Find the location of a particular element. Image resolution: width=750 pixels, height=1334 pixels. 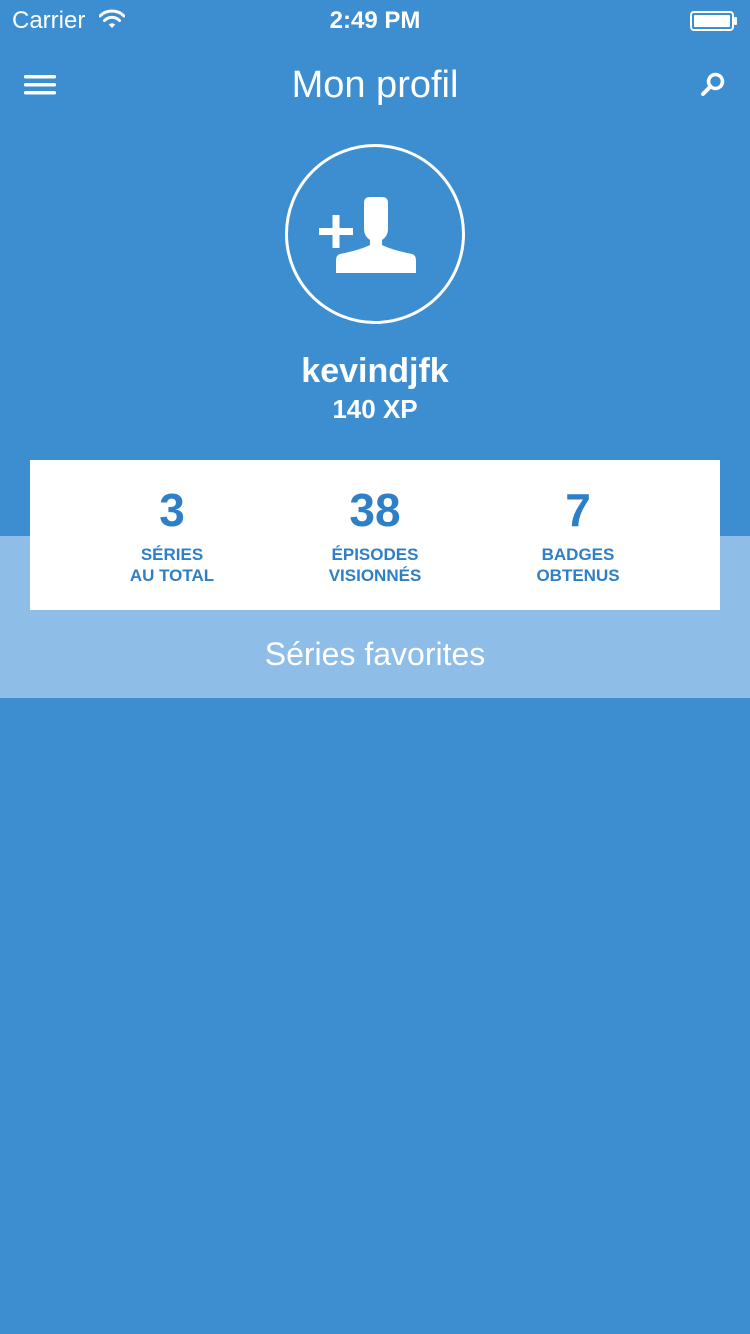

page-title: Mon profil is located at coordinates (375, 85).